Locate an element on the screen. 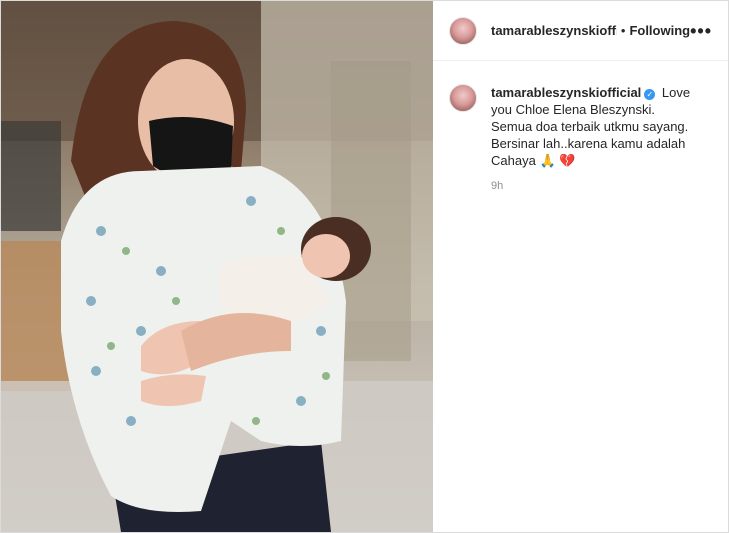 Image resolution: width=729 pixels, height=533 pixels. post-timestamp: 9h is located at coordinates (594, 186).